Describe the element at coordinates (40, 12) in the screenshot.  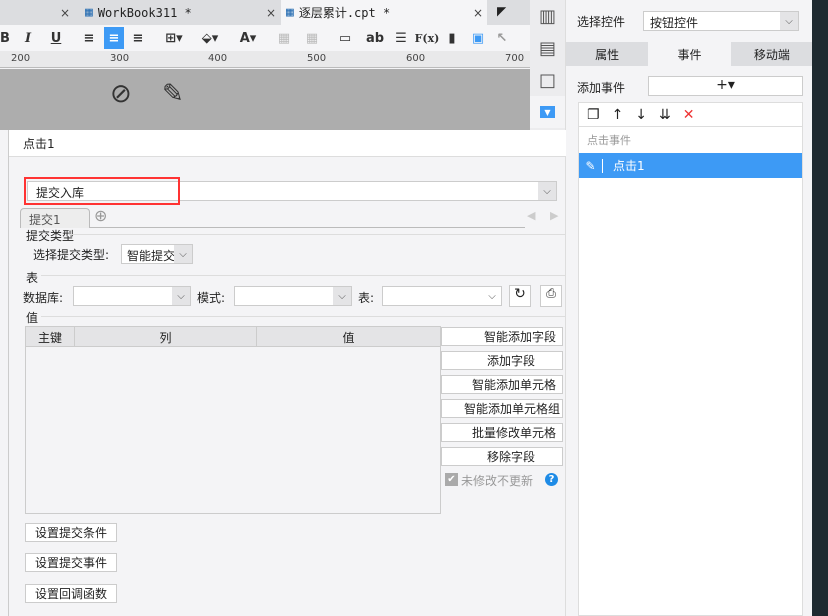
I see `tab-1: ×` at that location.